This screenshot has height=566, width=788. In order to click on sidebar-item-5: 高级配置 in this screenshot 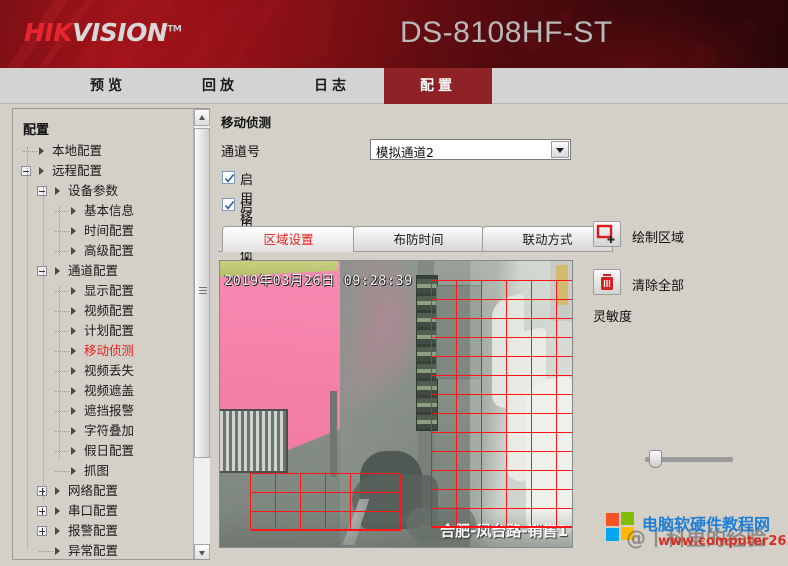, I will do `click(102, 251)`.